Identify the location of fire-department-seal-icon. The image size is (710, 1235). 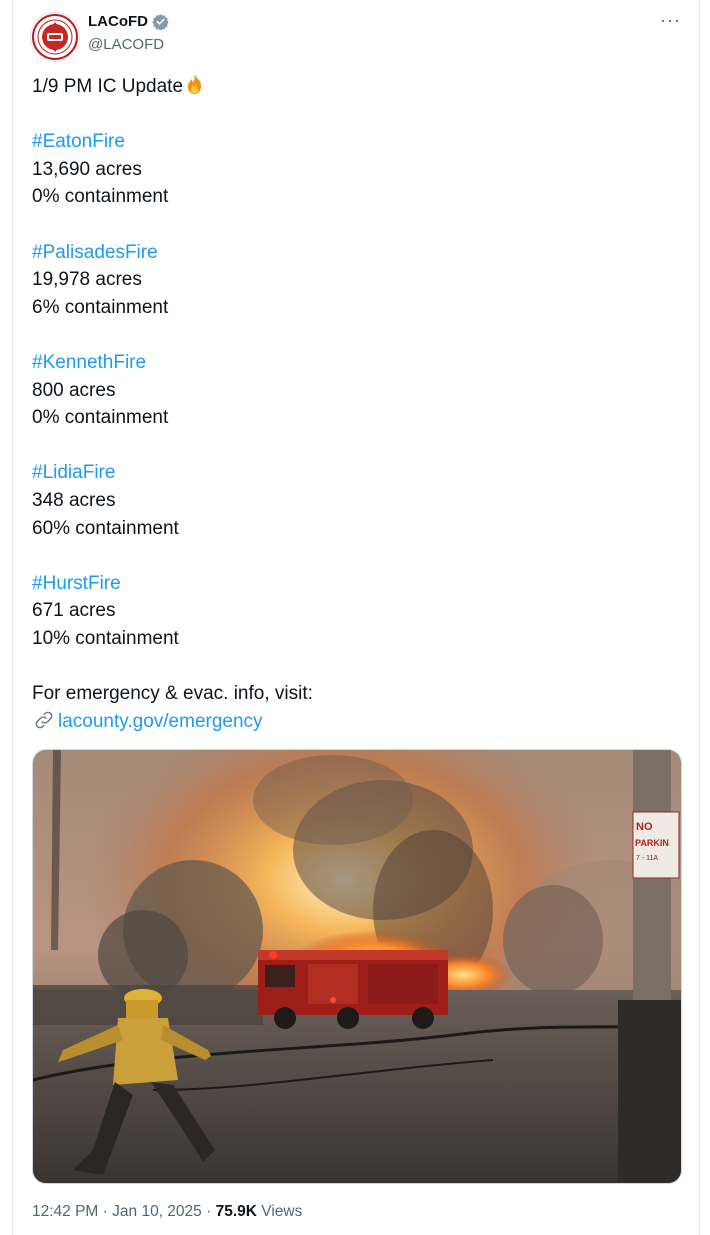
(55, 37).